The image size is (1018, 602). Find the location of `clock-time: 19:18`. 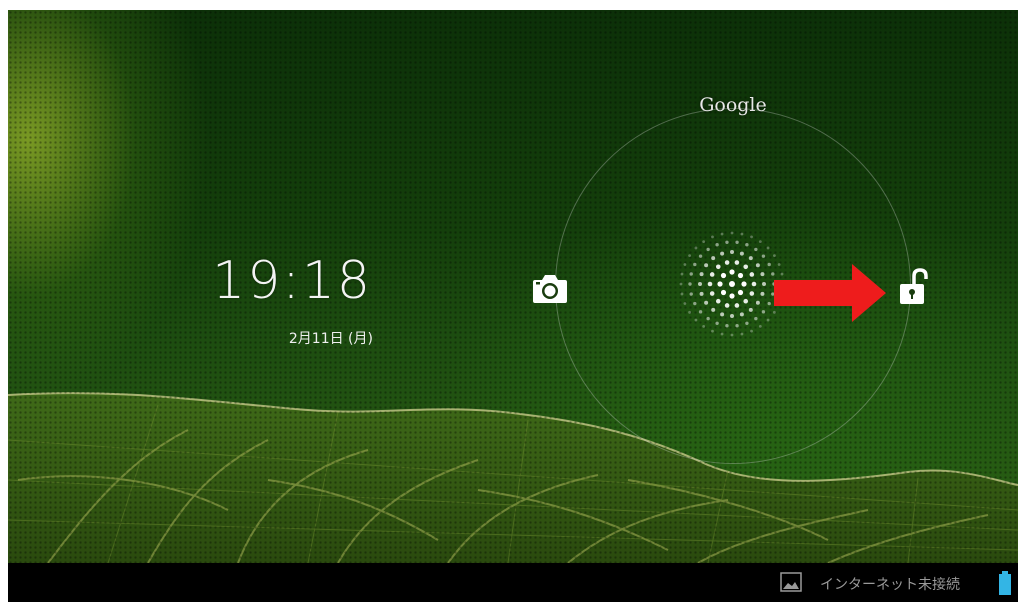

clock-time: 19:18 is located at coordinates (292, 281).